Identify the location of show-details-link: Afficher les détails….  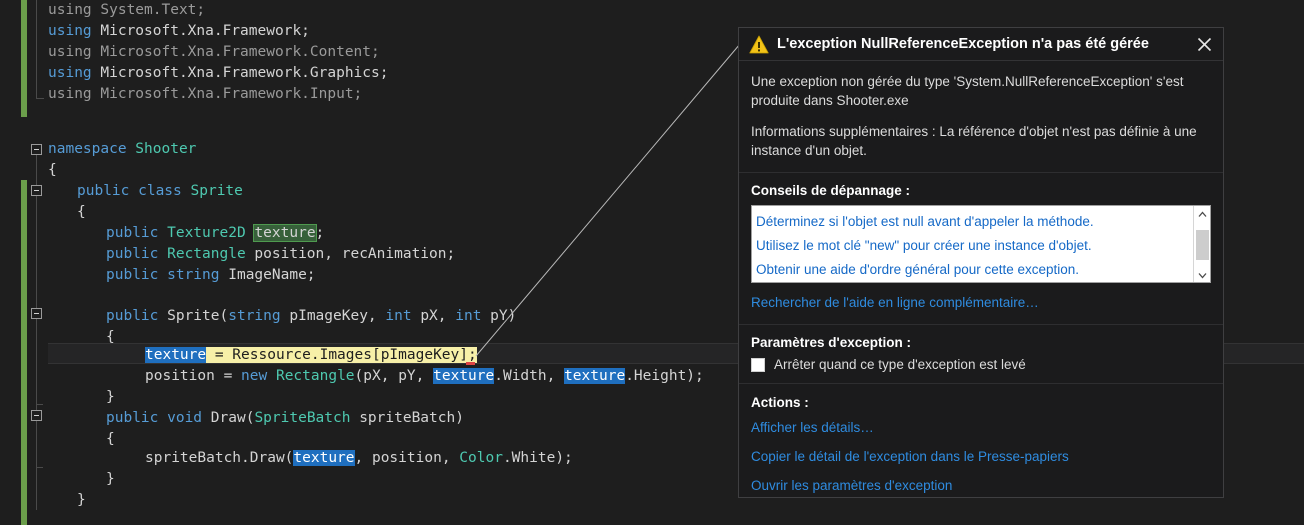
(981, 427).